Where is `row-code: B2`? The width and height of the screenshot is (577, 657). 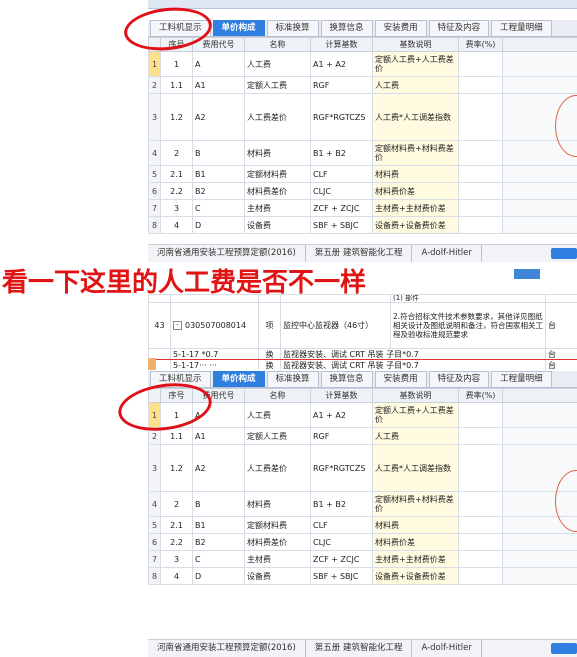
row-code: B2 is located at coordinates (218, 191).